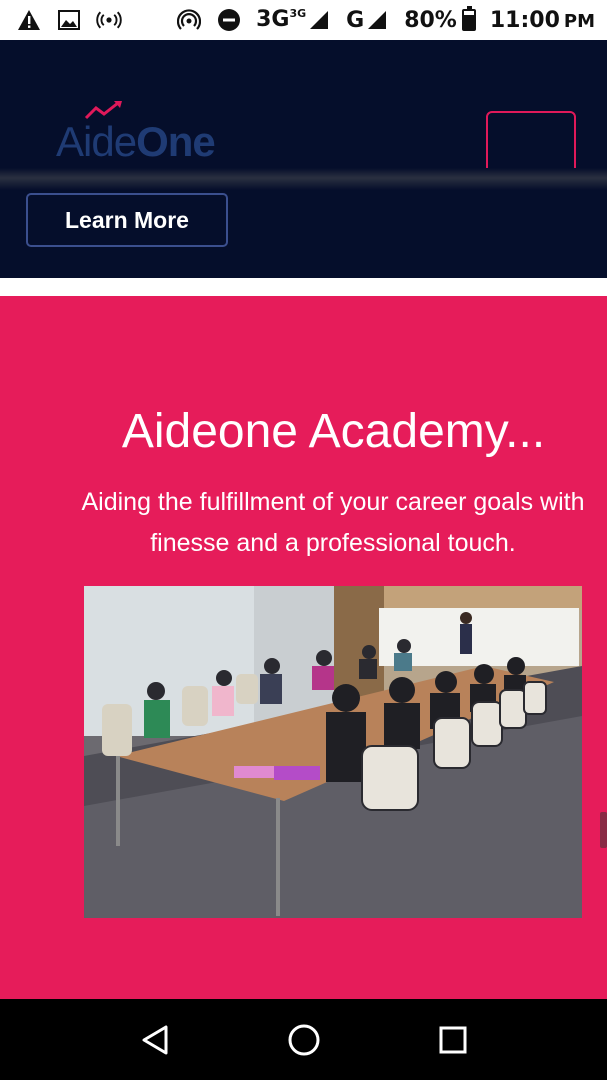 The image size is (607, 1080). I want to click on status-right: 3G 3G G 80% 11:00 PM, so click(385, 19).